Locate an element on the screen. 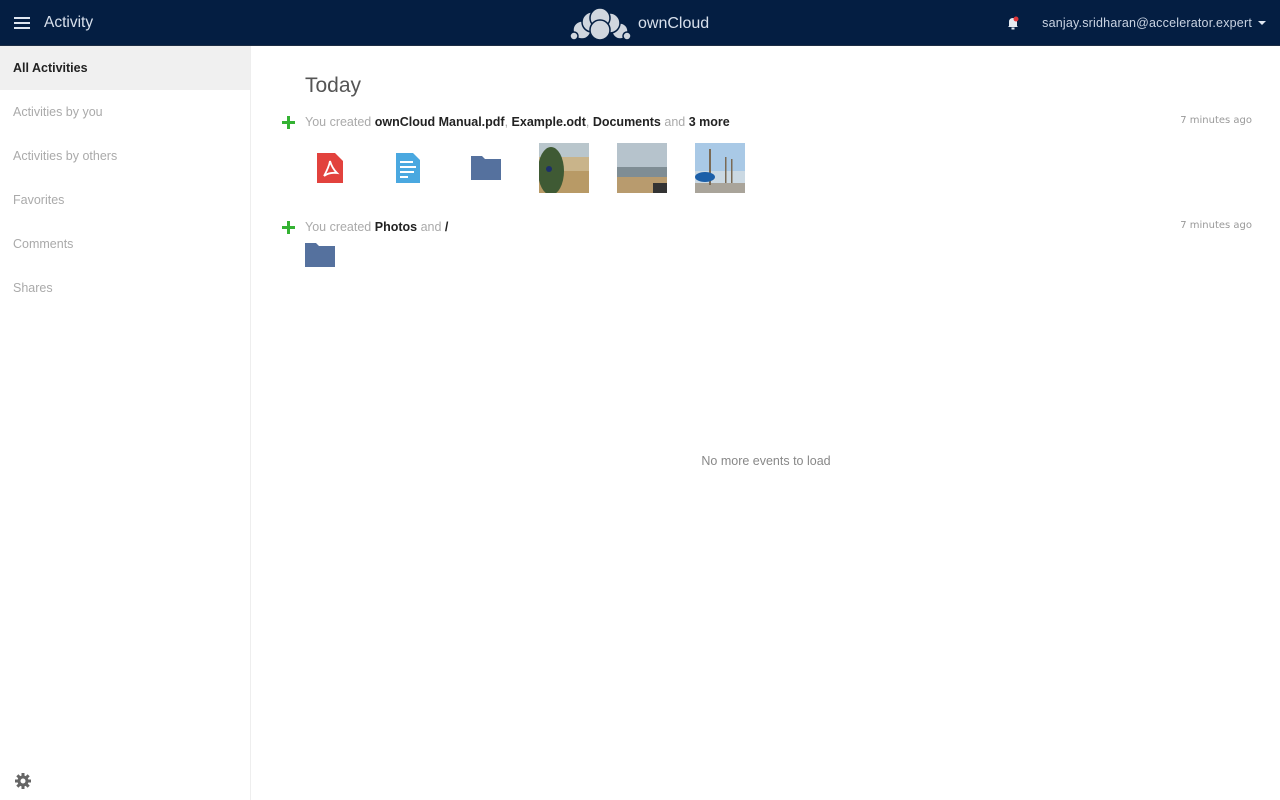  preview-photos-folder is located at coordinates (320, 255).